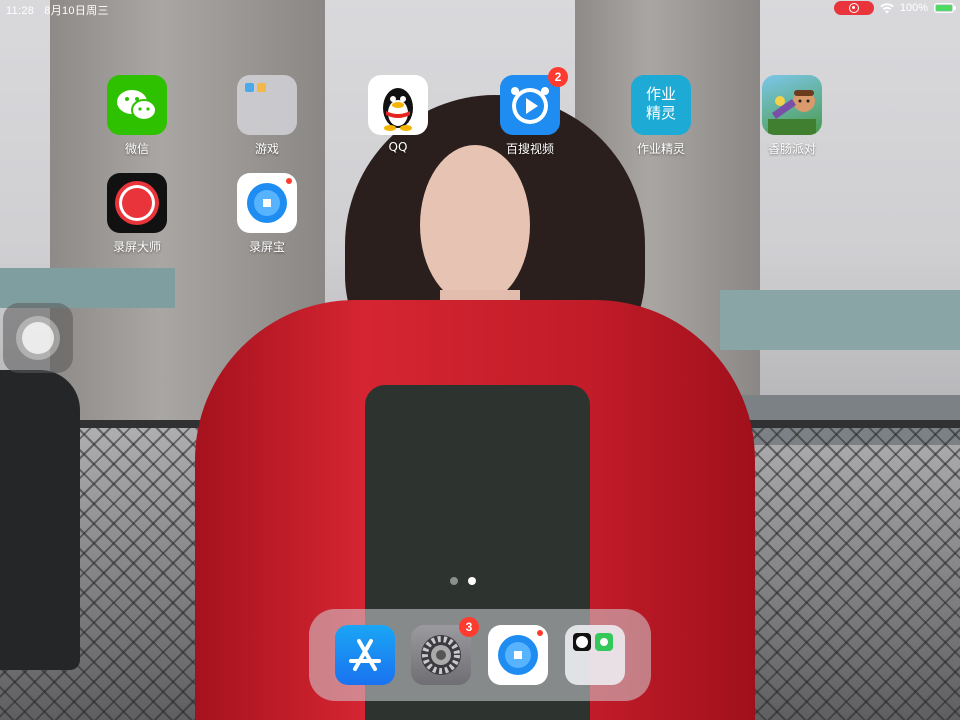 This screenshot has height=720, width=960. What do you see at coordinates (853, 8) in the screenshot?
I see `screen-recording-indicator` at bounding box center [853, 8].